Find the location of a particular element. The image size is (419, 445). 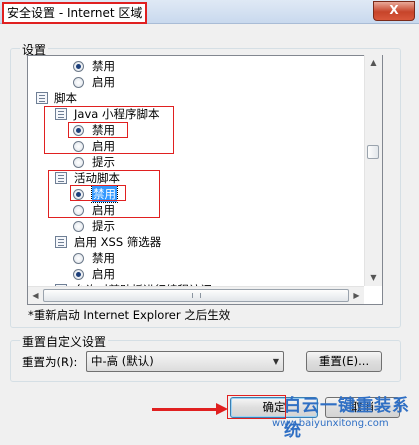

highlight-ok-box is located at coordinates (256, 407).